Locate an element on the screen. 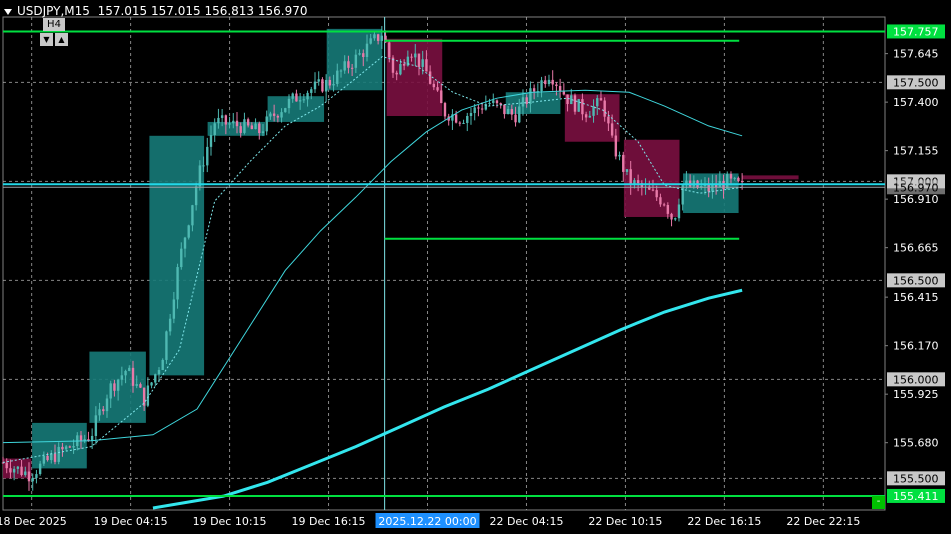 The image size is (951, 534). timeframe-panel: H4 ▼ ▲ is located at coordinates (54, 32).